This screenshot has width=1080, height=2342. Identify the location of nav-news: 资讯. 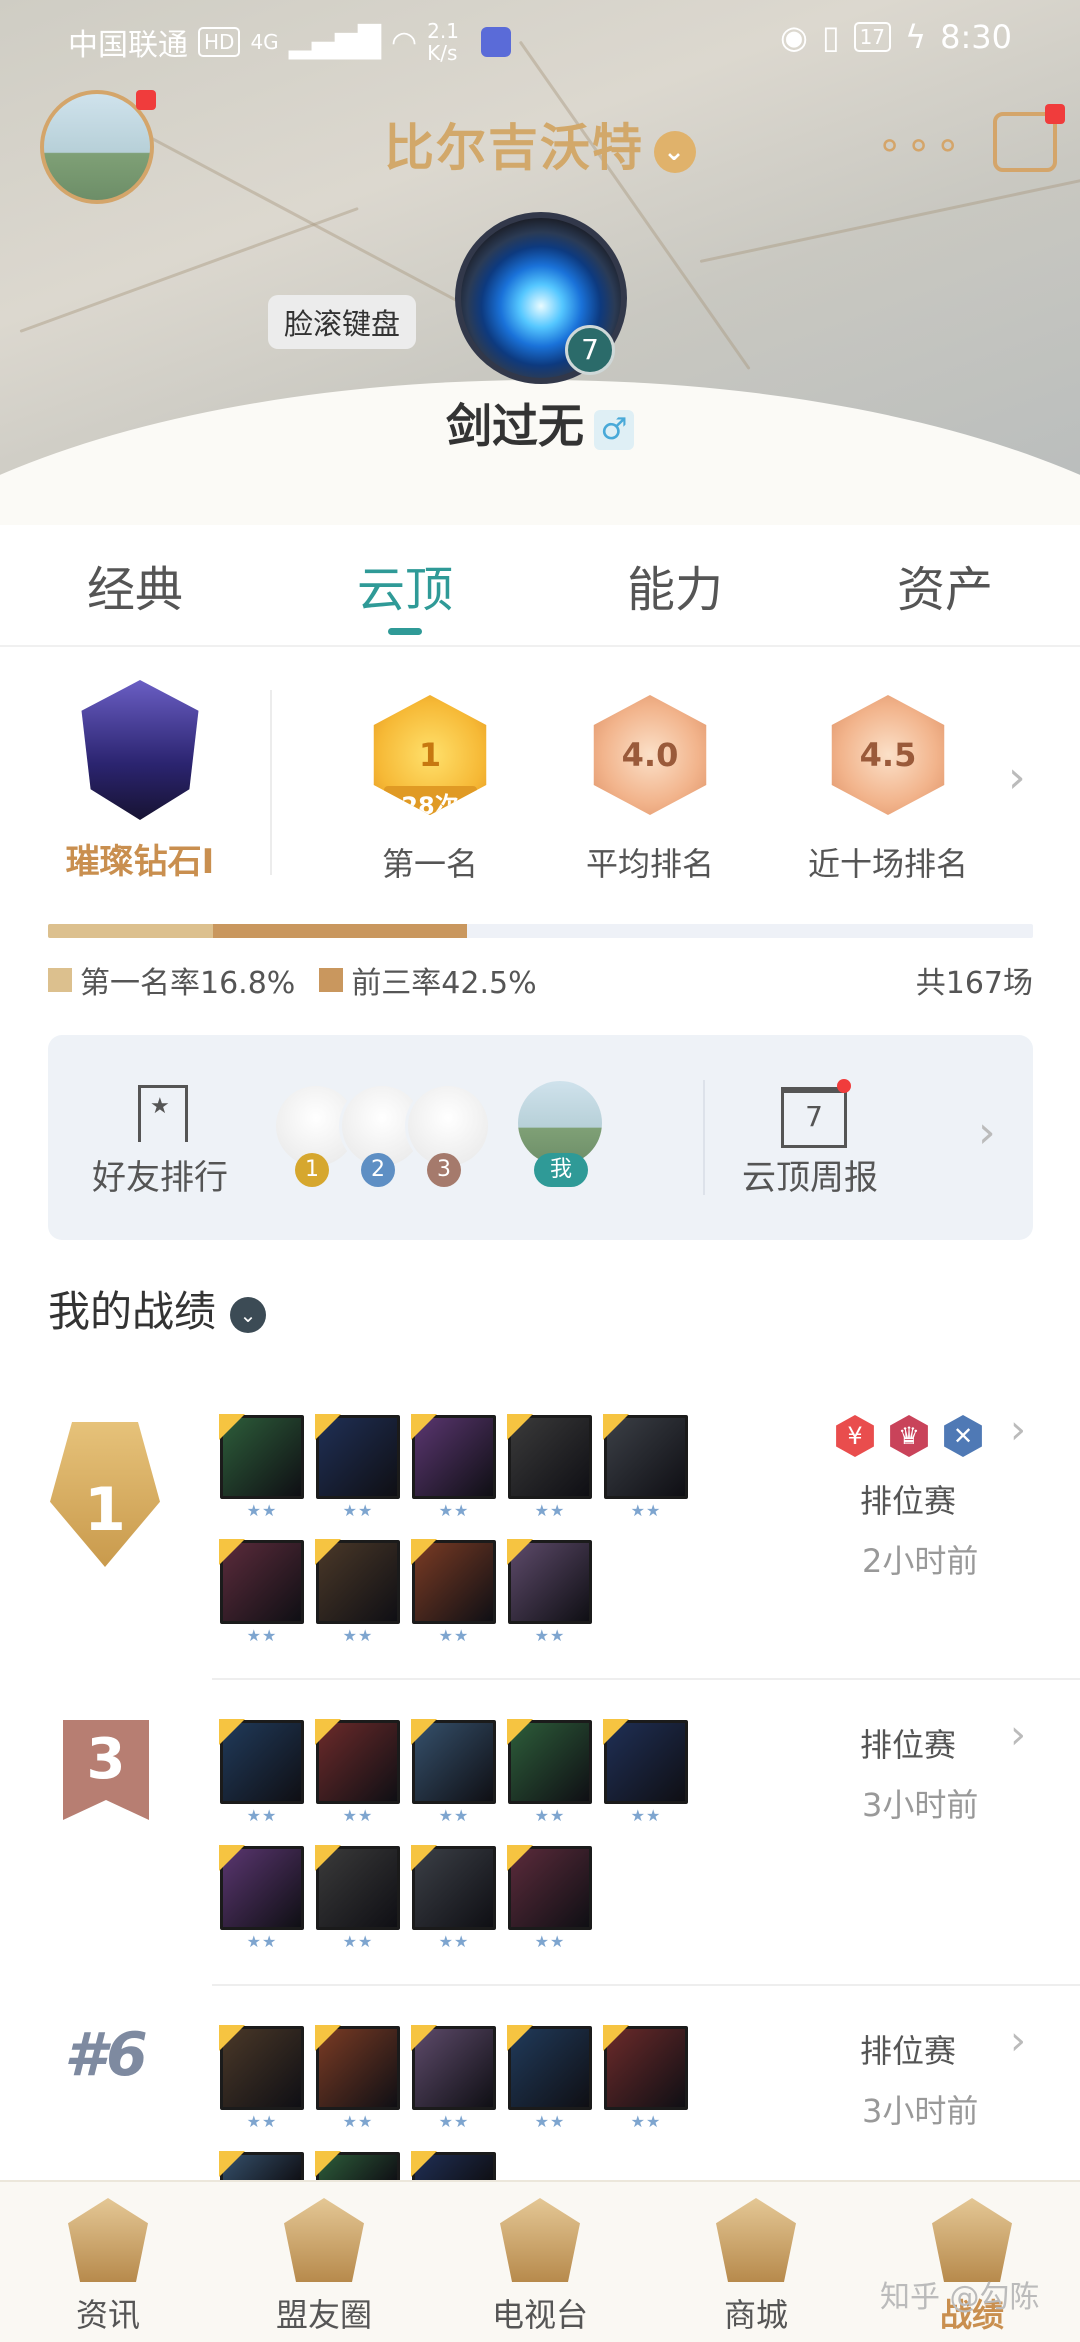
(108, 2262).